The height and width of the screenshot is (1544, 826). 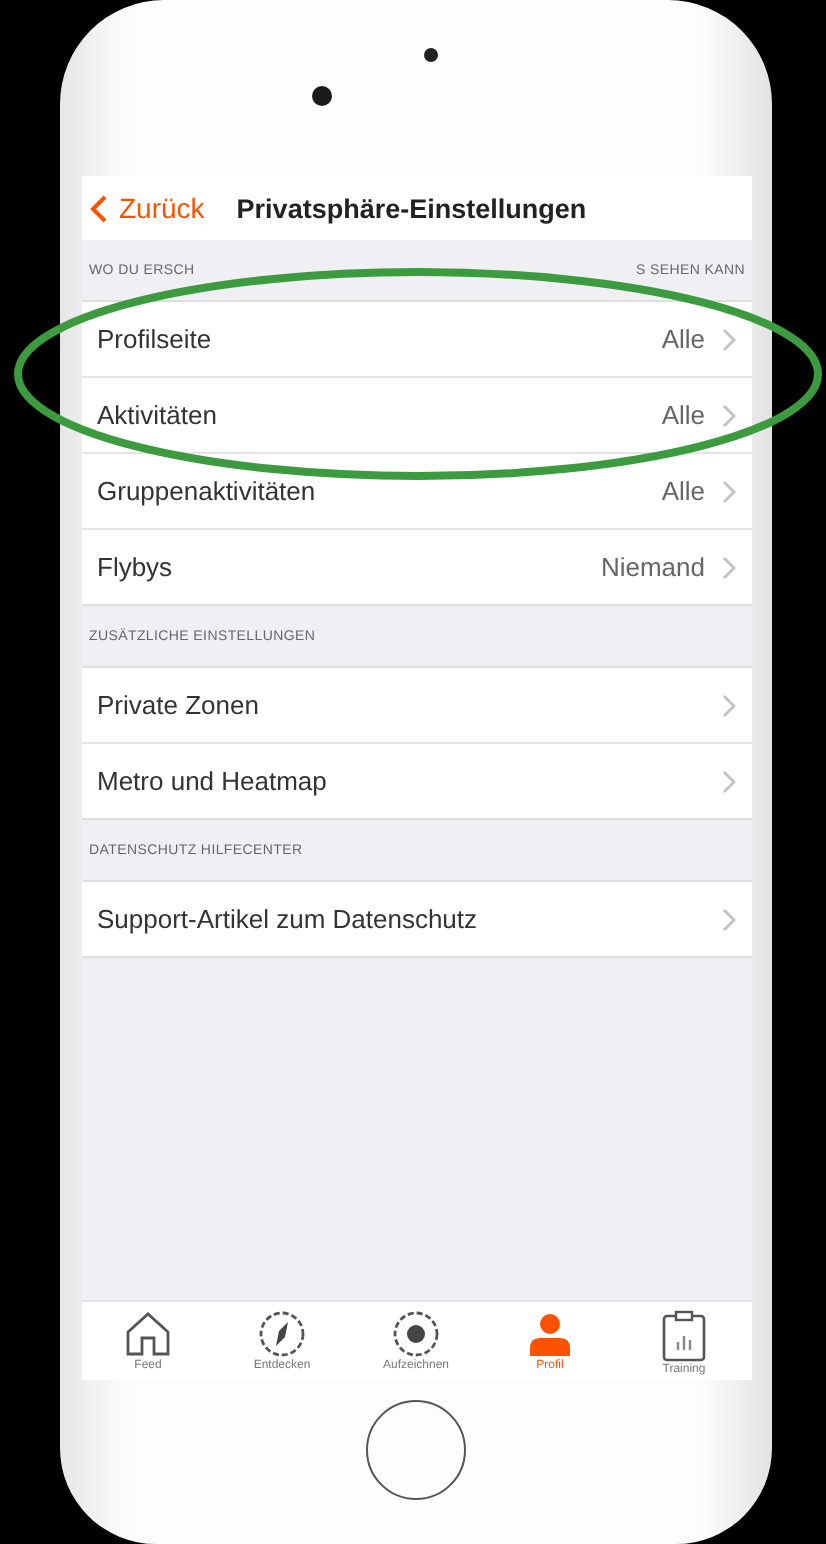 I want to click on row-label: Private Zonen, so click(x=179, y=705).